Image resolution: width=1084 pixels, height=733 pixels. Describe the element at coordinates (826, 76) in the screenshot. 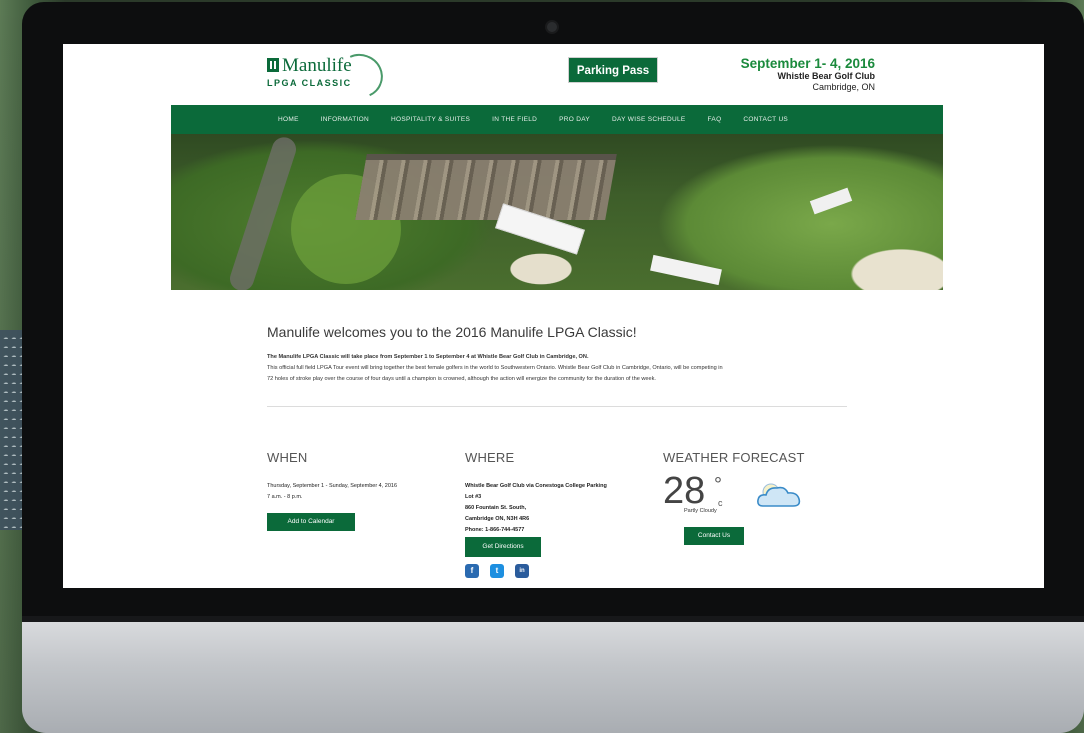

I see `event-venue: Whistle Bear Golf Club` at that location.